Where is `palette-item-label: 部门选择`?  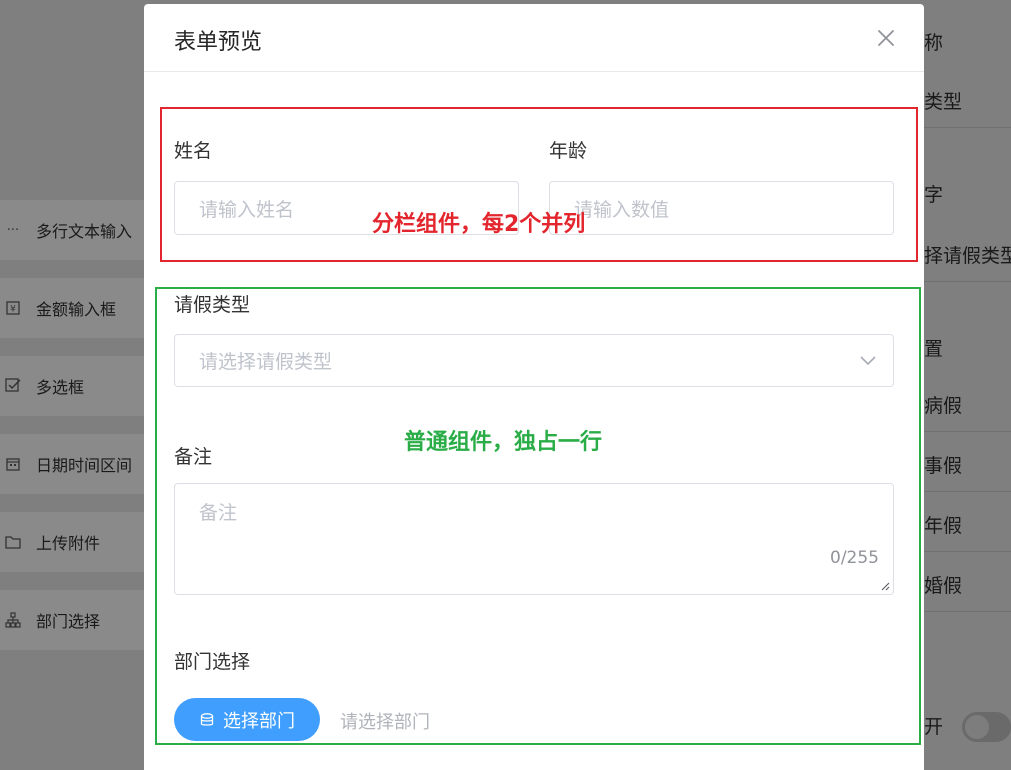 palette-item-label: 部门选择 is located at coordinates (68, 621).